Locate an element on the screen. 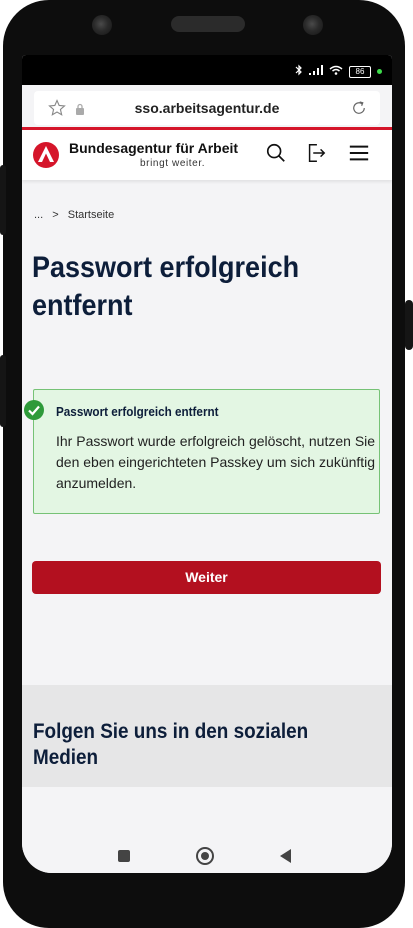 This screenshot has height=928, width=413. browser-url-bar: sso.arbeitsagentur.de is located at coordinates (207, 109).